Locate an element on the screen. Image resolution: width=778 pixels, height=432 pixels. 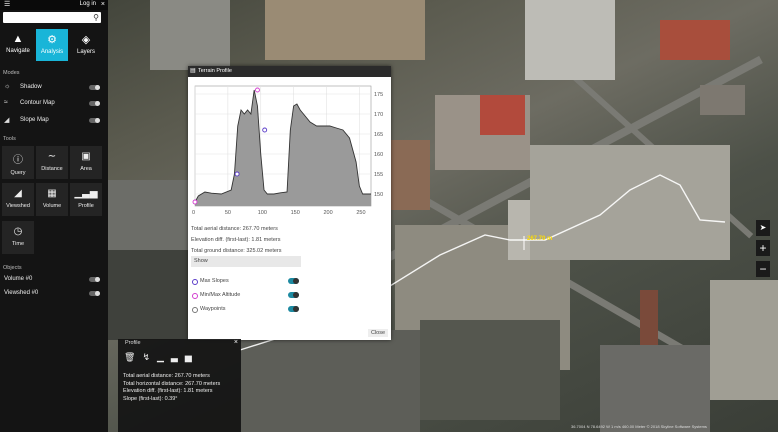
locate-arrow-button: ➤ is located at coordinates (763, 228).